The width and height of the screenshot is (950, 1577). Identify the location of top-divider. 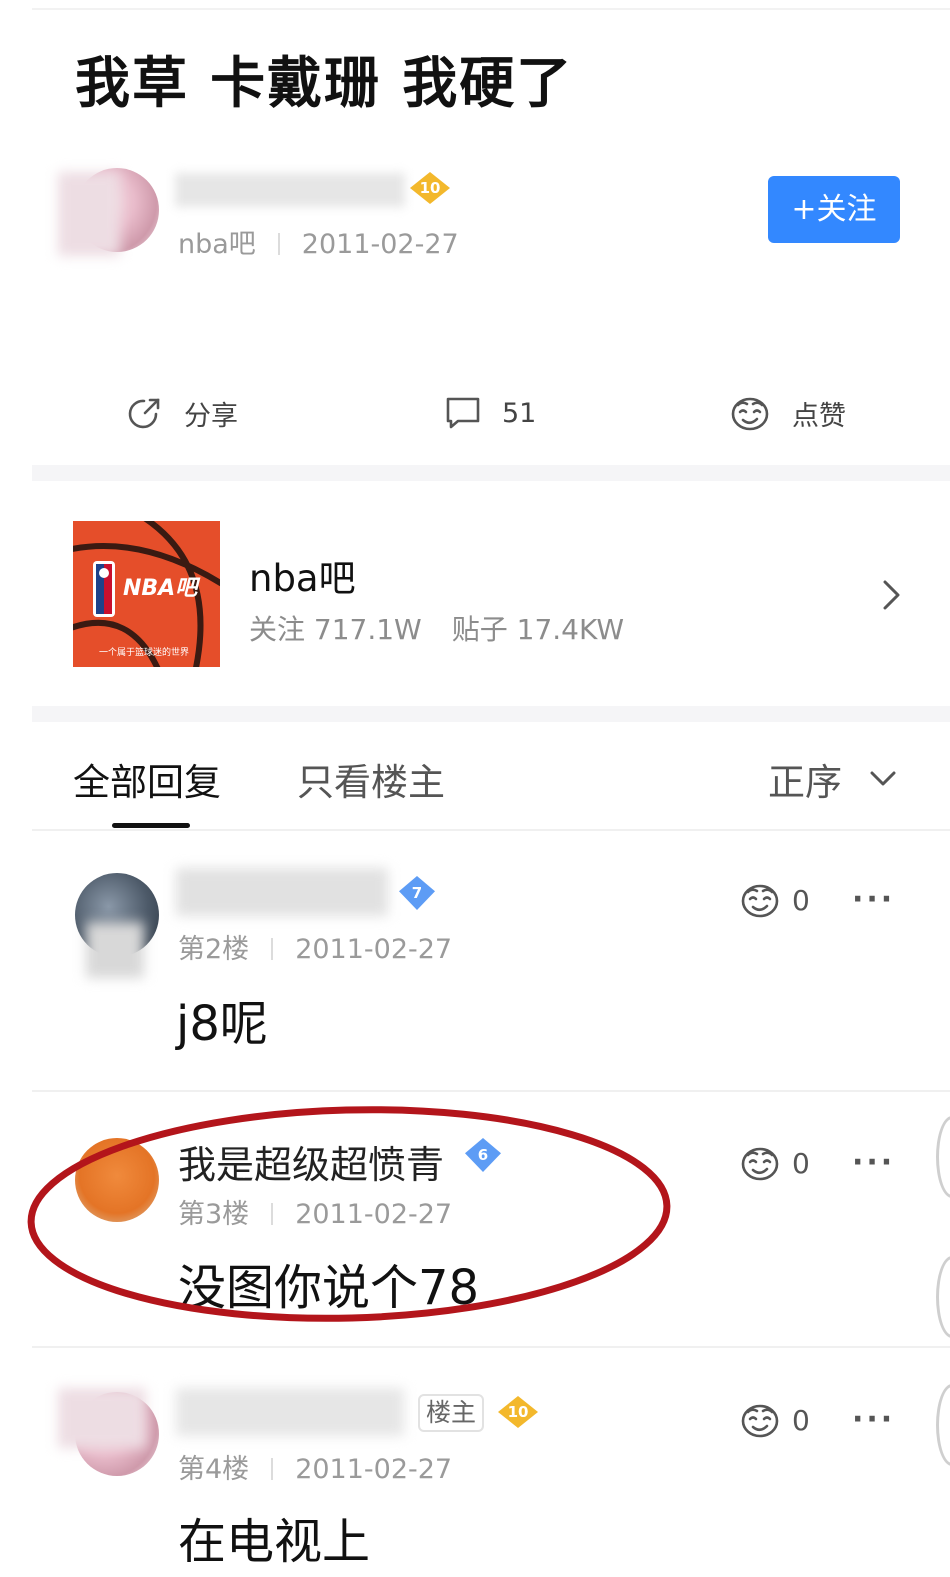
(491, 9).